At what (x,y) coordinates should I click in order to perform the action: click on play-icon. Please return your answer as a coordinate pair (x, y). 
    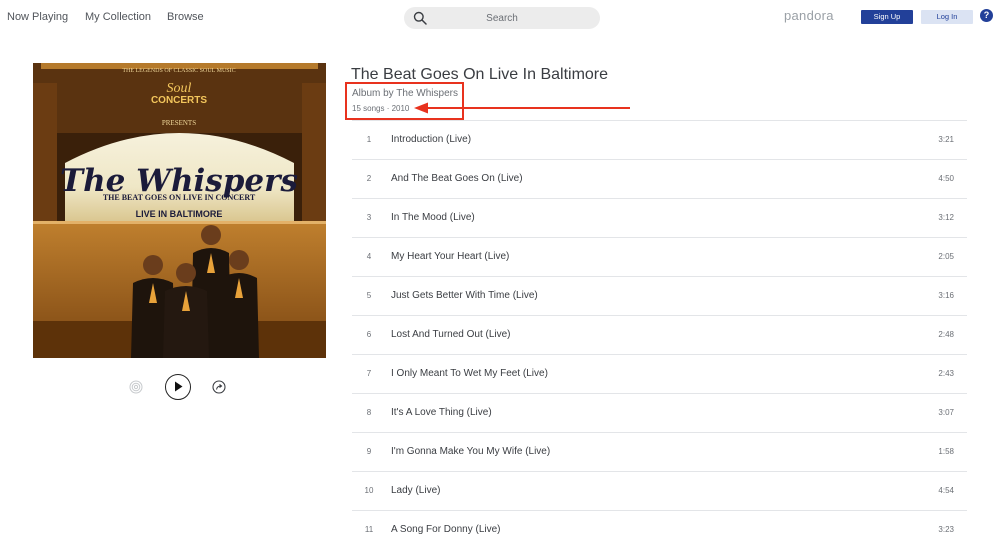
    Looking at the image, I should click on (179, 386).